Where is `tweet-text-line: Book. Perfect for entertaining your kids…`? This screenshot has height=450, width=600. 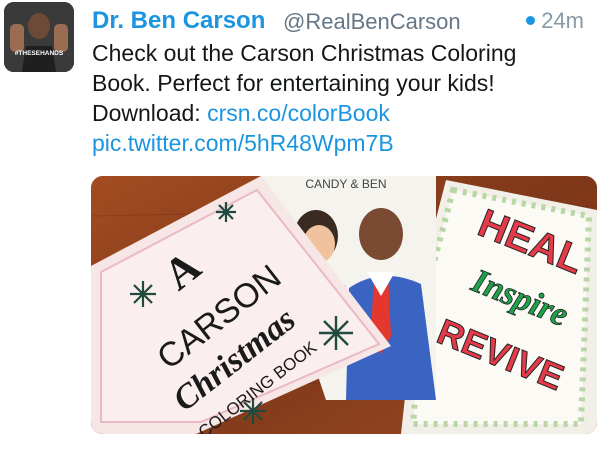 tweet-text-line: Book. Perfect for entertaining your kids… is located at coordinates (293, 83).